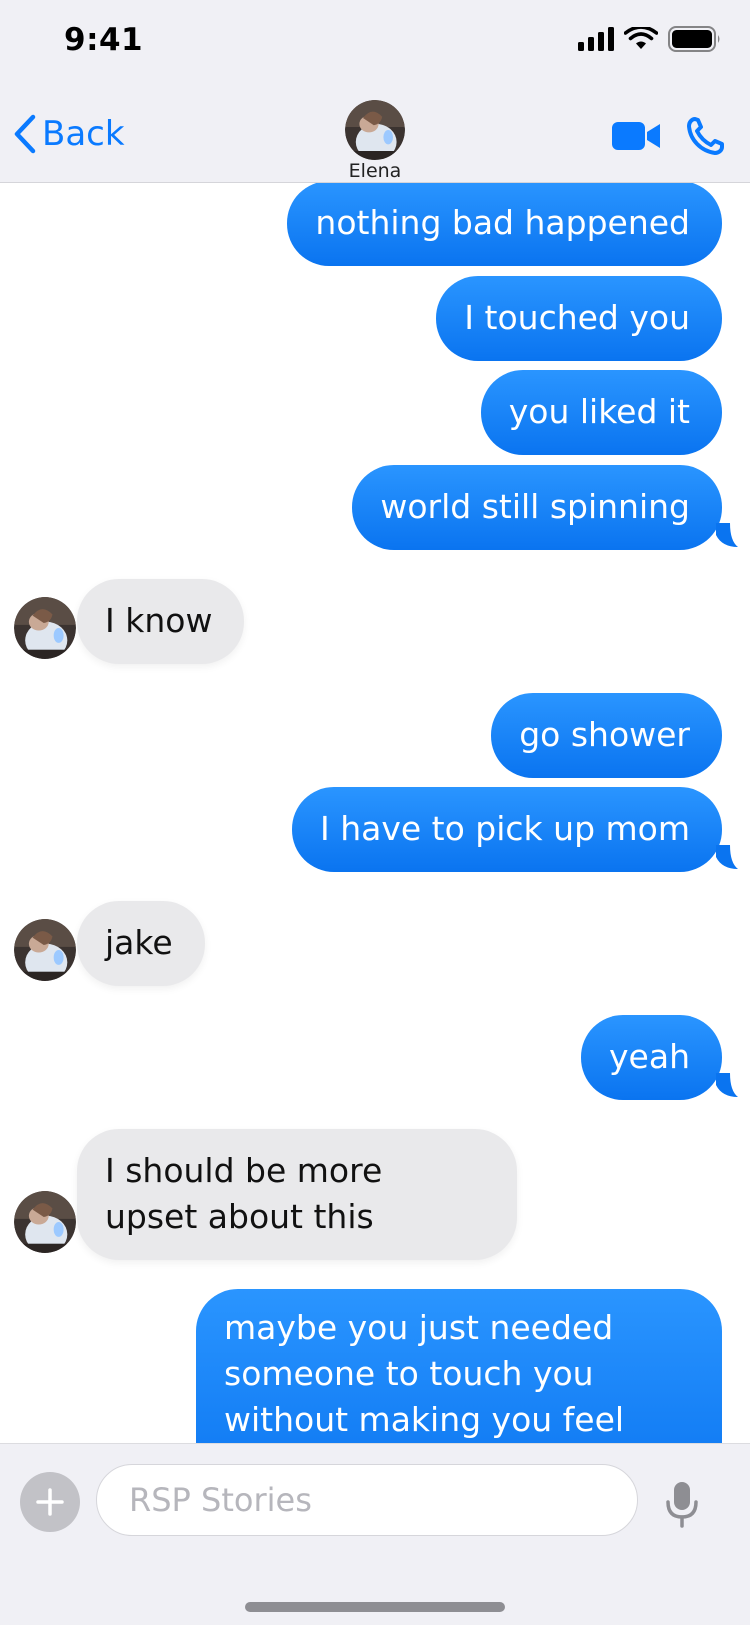  What do you see at coordinates (601, 412) in the screenshot?
I see `outgoing-message: you liked it` at bounding box center [601, 412].